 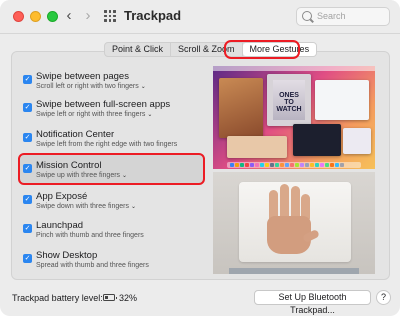 I want to click on option-title: Mission Control, so click(x=69, y=165).